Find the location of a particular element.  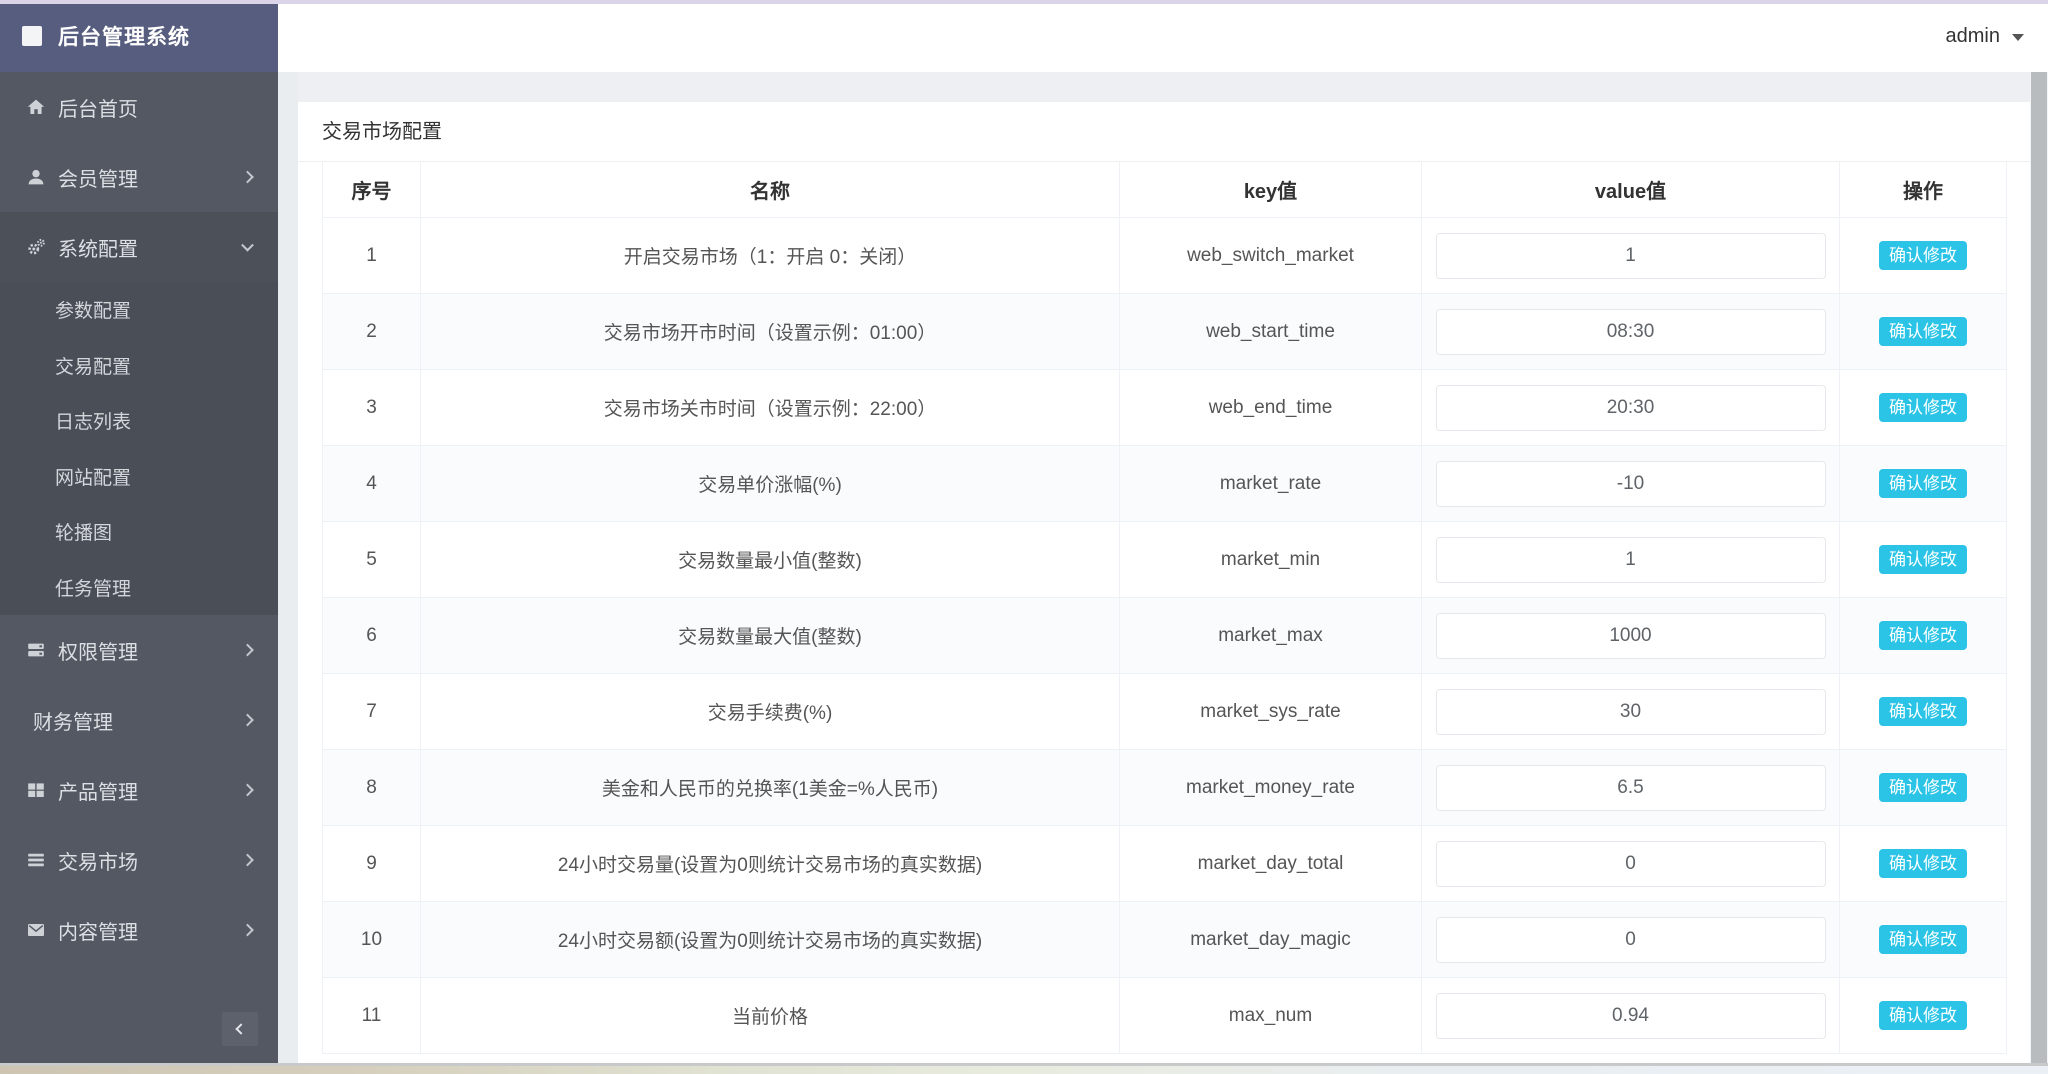

row-index: 4 is located at coordinates (371, 483).